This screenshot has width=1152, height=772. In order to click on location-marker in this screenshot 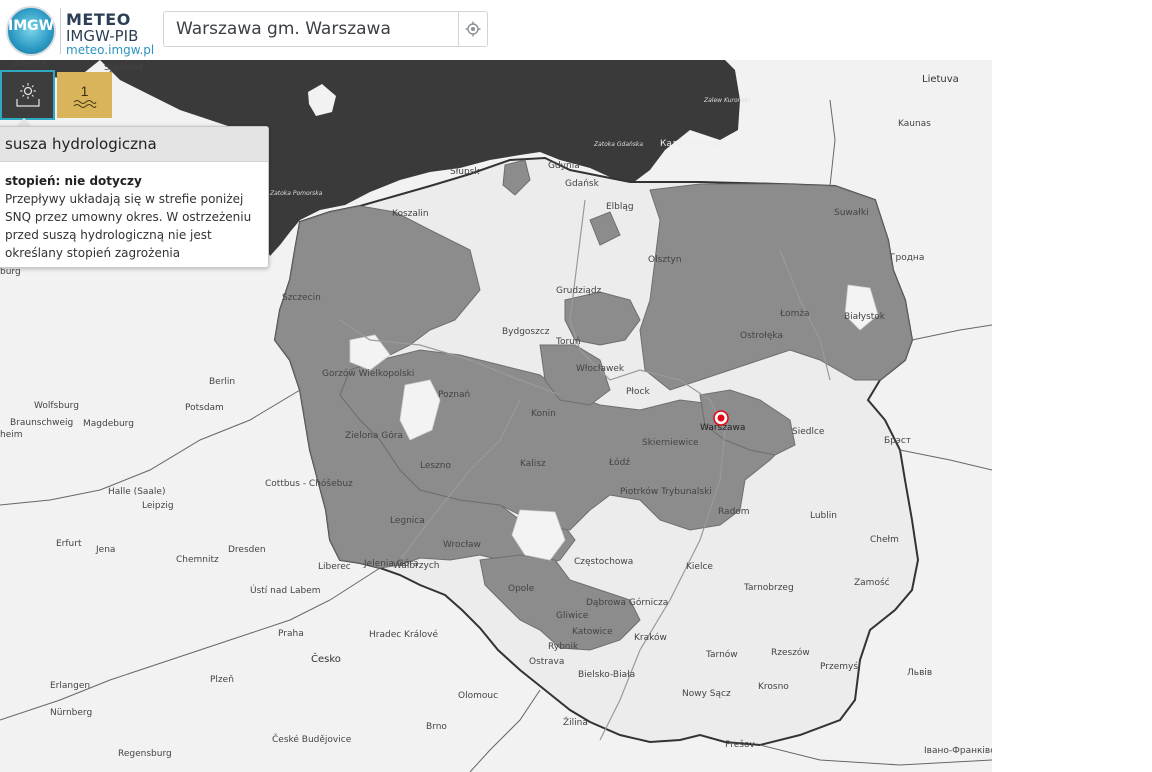, I will do `click(721, 418)`.